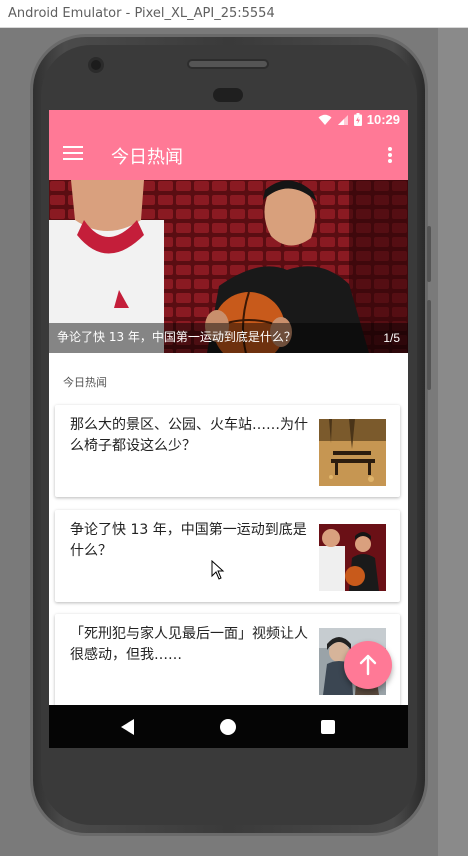  I want to click on android-nav-bar, so click(228, 726).